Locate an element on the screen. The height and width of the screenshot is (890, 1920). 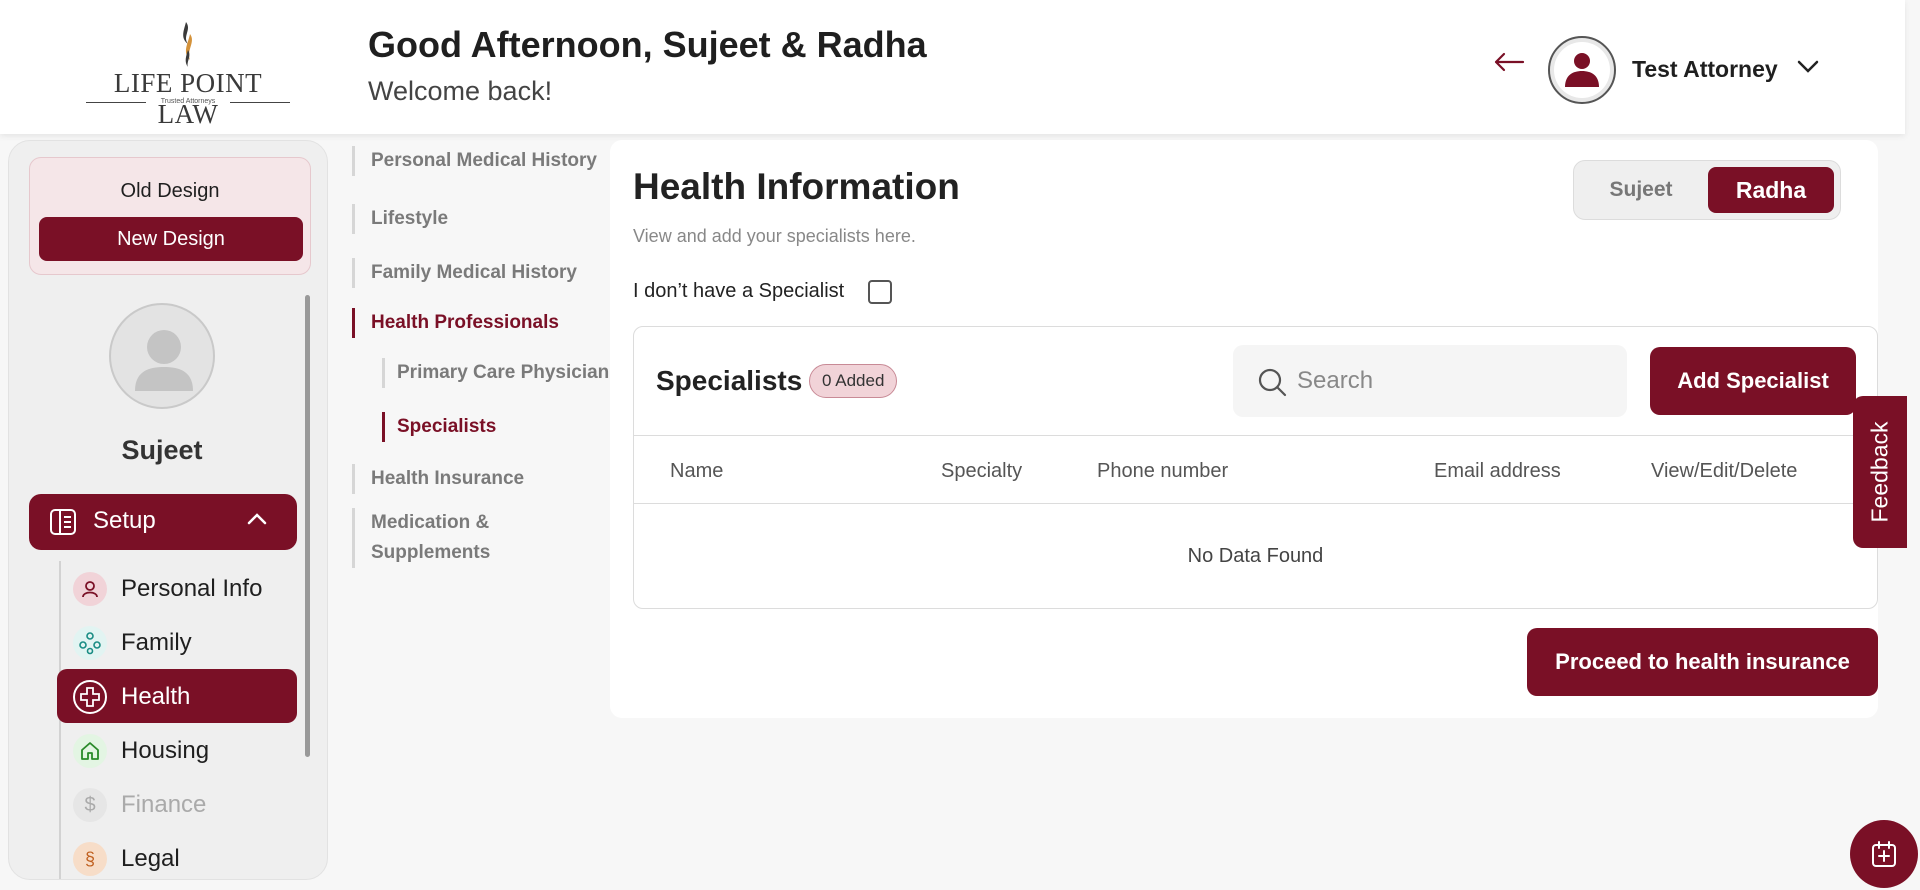
sidebar-item-finance: $ Finance is located at coordinates (177, 804).